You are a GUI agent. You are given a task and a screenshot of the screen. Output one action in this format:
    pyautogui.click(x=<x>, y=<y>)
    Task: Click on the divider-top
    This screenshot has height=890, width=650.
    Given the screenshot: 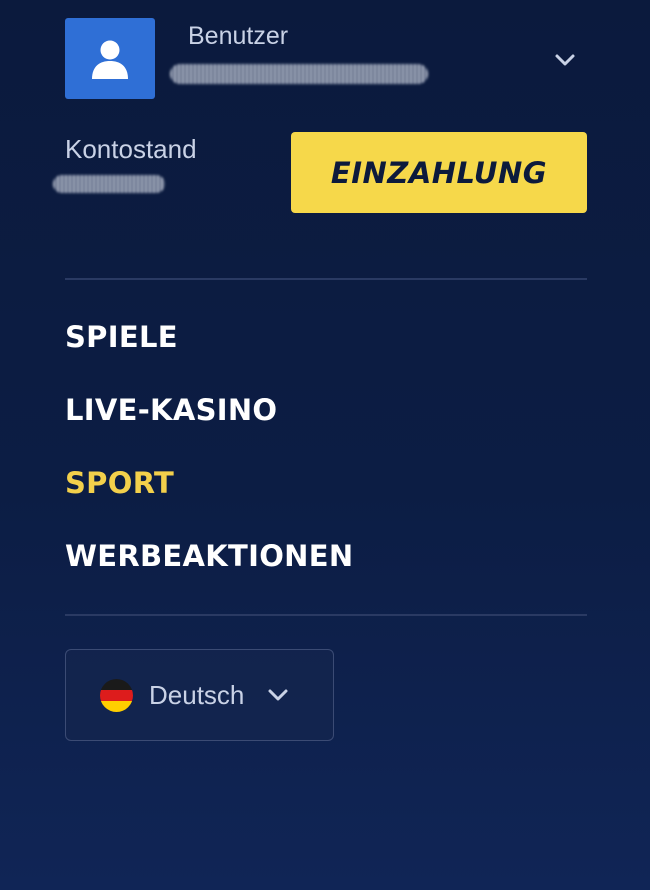 What is the action you would take?
    pyautogui.click(x=326, y=279)
    